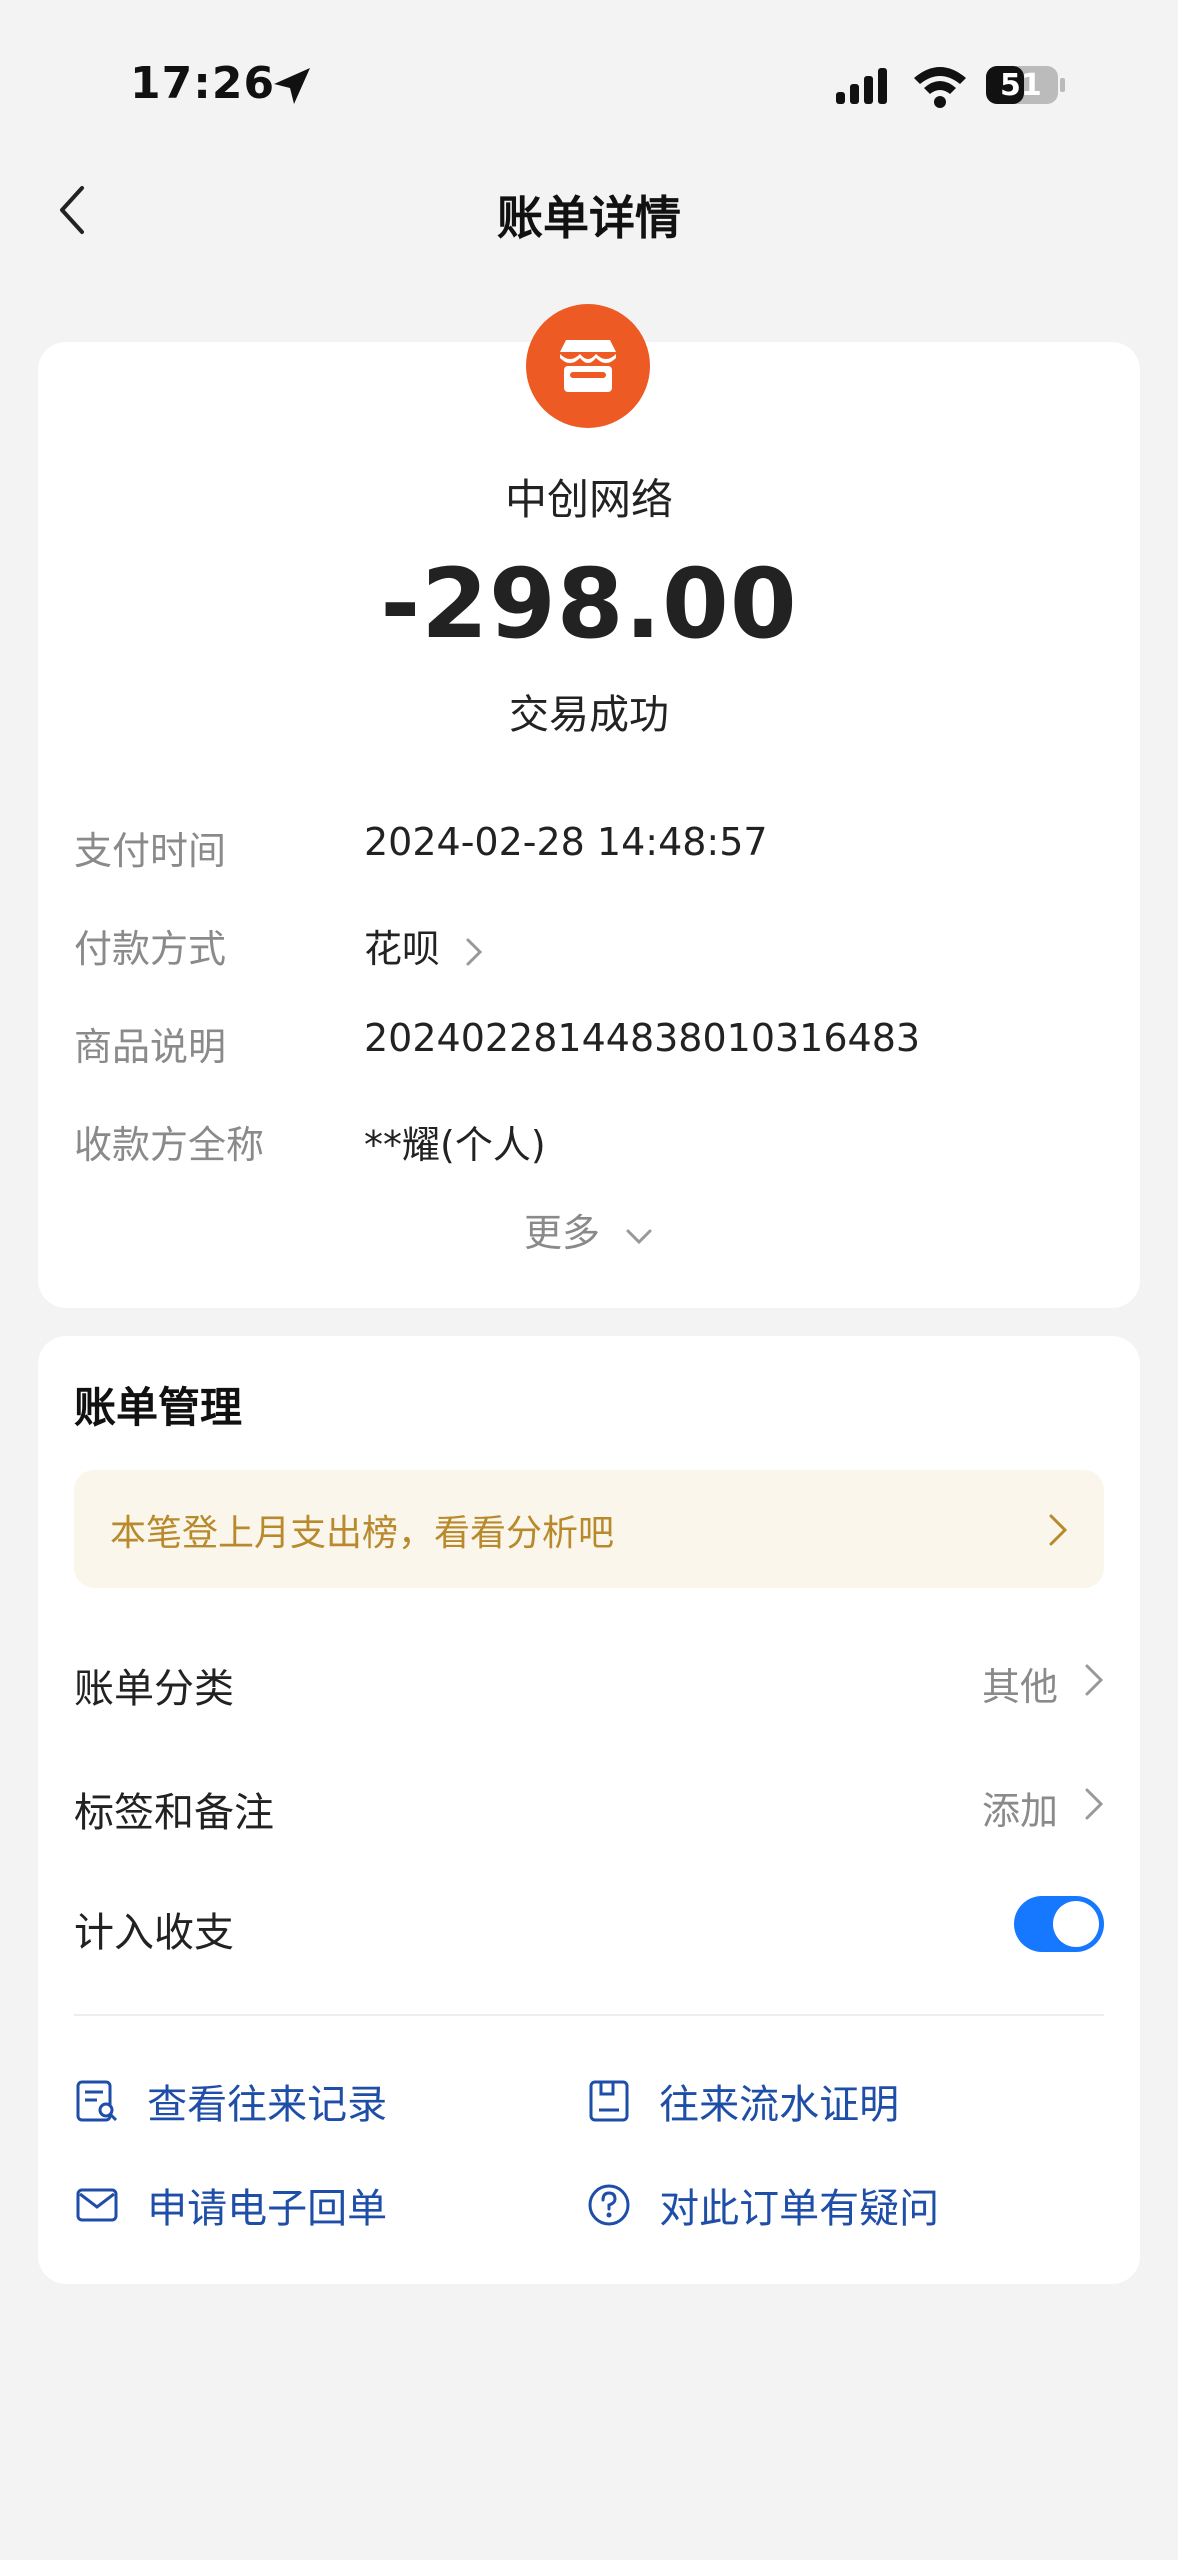 The height and width of the screenshot is (2560, 1178). What do you see at coordinates (169, 1145) in the screenshot?
I see `detail-label-payee: 收款方全称` at bounding box center [169, 1145].